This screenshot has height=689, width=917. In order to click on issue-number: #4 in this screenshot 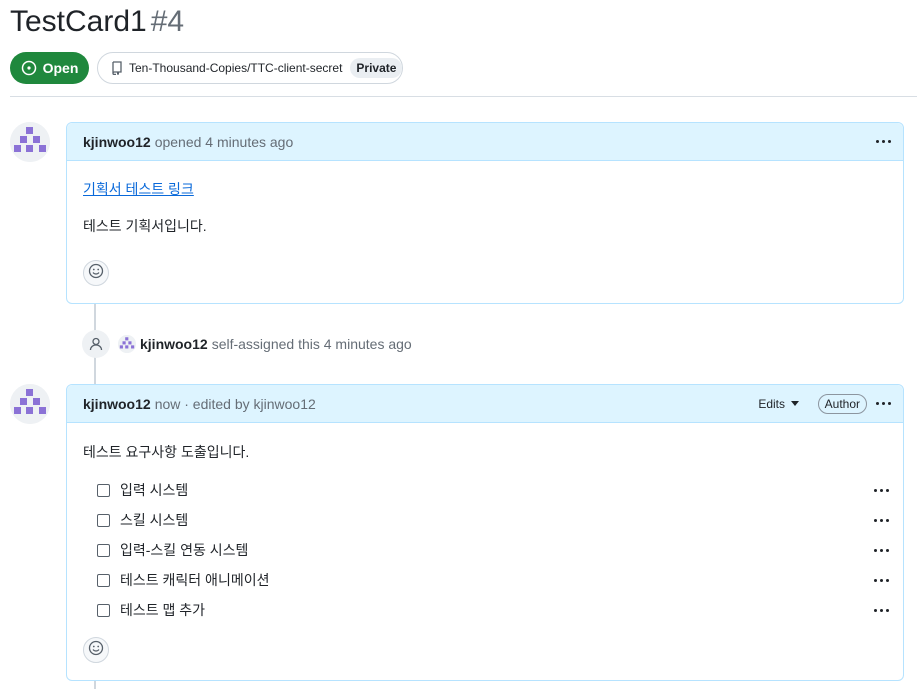, I will do `click(167, 21)`.